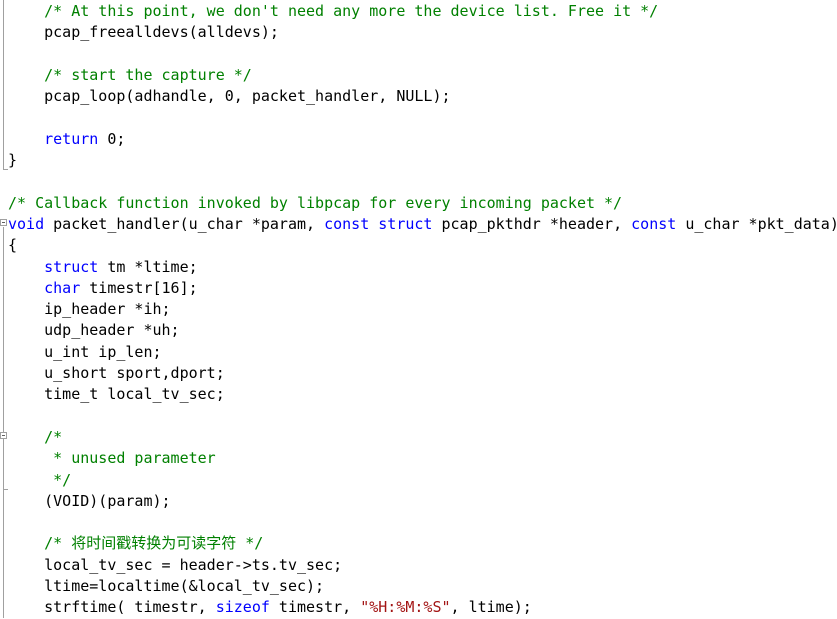 Image resolution: width=837 pixels, height=619 pixels. Describe the element at coordinates (89, 500) in the screenshot. I see `code-token: (VOID)(param);` at that location.